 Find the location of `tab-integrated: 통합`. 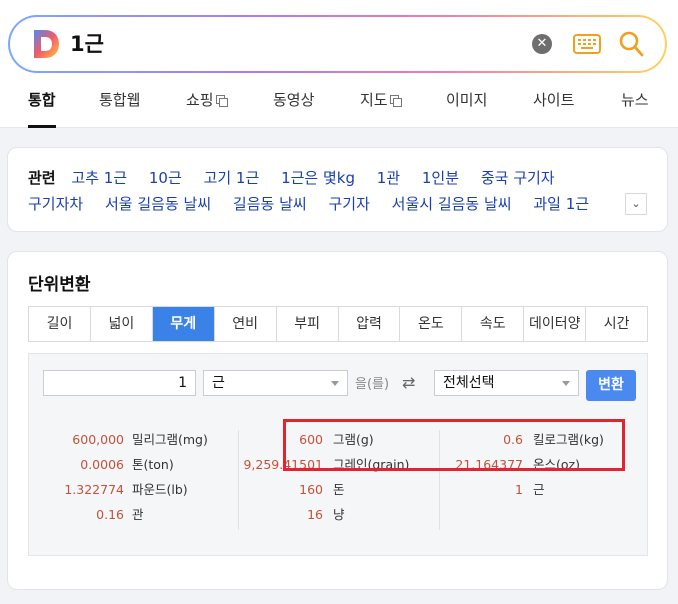

tab-integrated: 통합 is located at coordinates (42, 109).